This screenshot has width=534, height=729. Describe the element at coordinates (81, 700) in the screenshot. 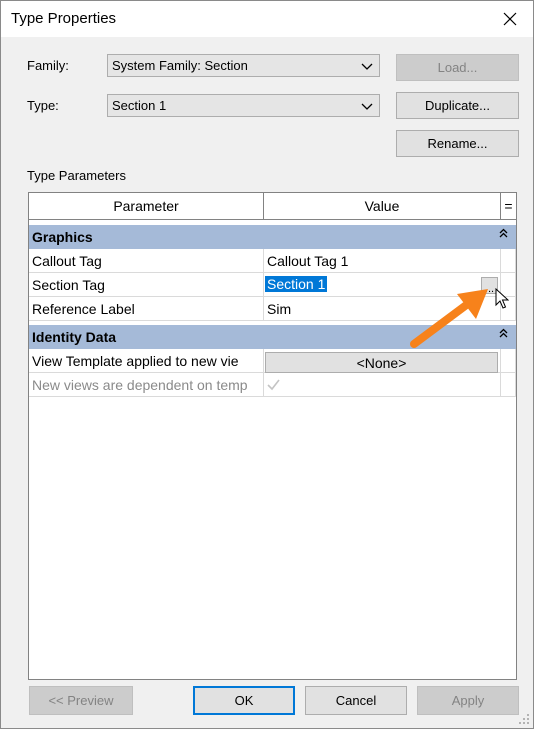

I see `preview-button: << Preview` at that location.